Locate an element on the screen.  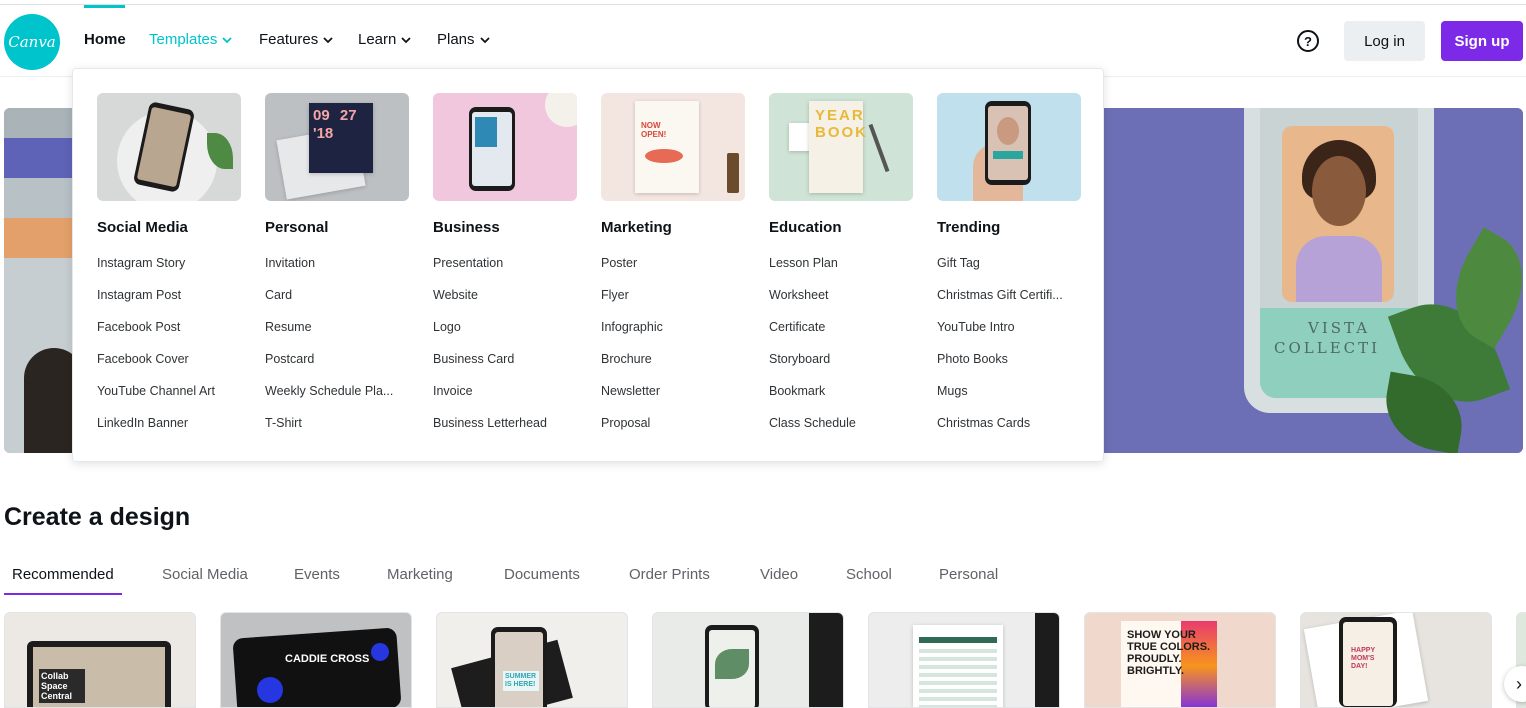
nav-templates: Templates is located at coordinates (191, 39).